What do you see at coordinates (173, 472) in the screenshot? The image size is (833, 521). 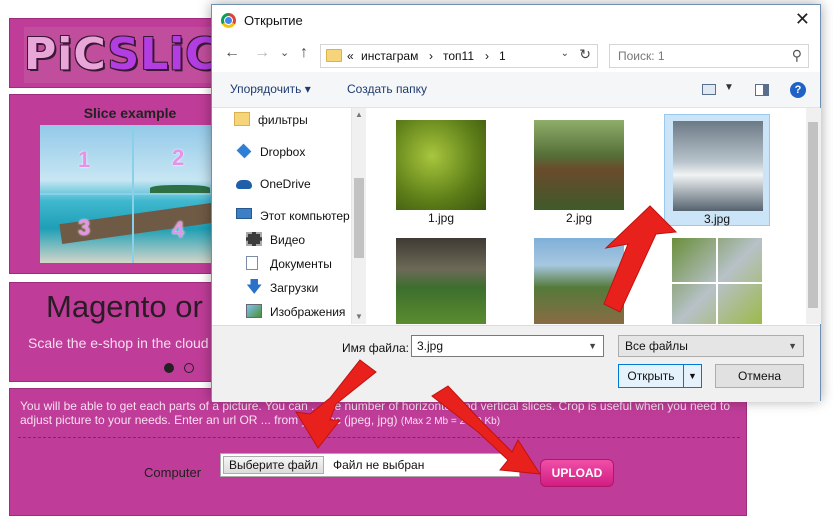 I see `computer-label: Computer` at bounding box center [173, 472].